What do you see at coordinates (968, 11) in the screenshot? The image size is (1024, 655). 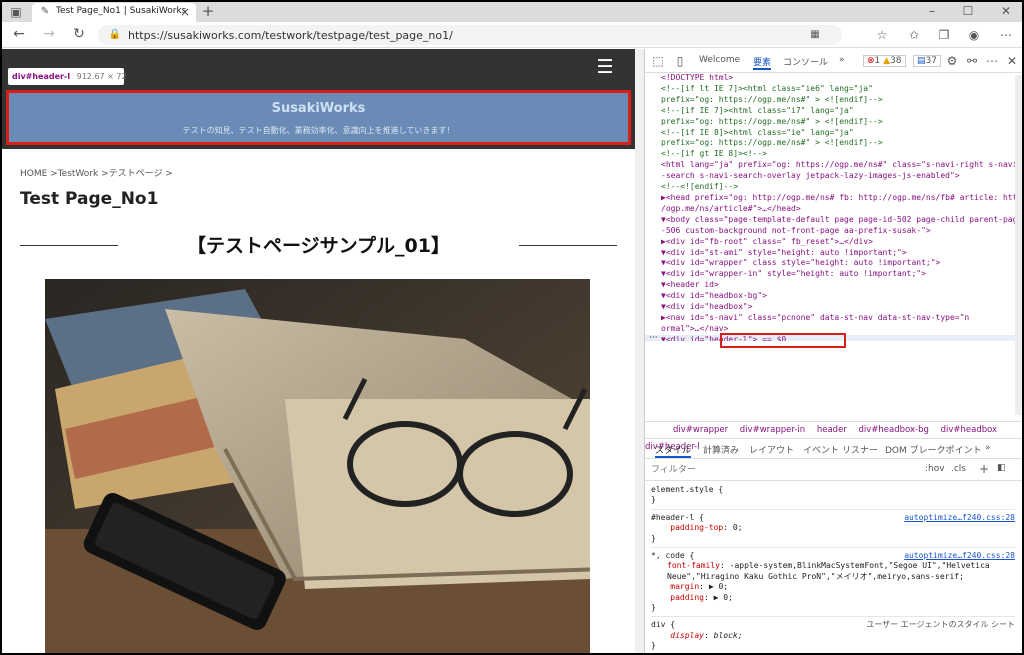 I see `maximize-icon: ☐` at bounding box center [968, 11].